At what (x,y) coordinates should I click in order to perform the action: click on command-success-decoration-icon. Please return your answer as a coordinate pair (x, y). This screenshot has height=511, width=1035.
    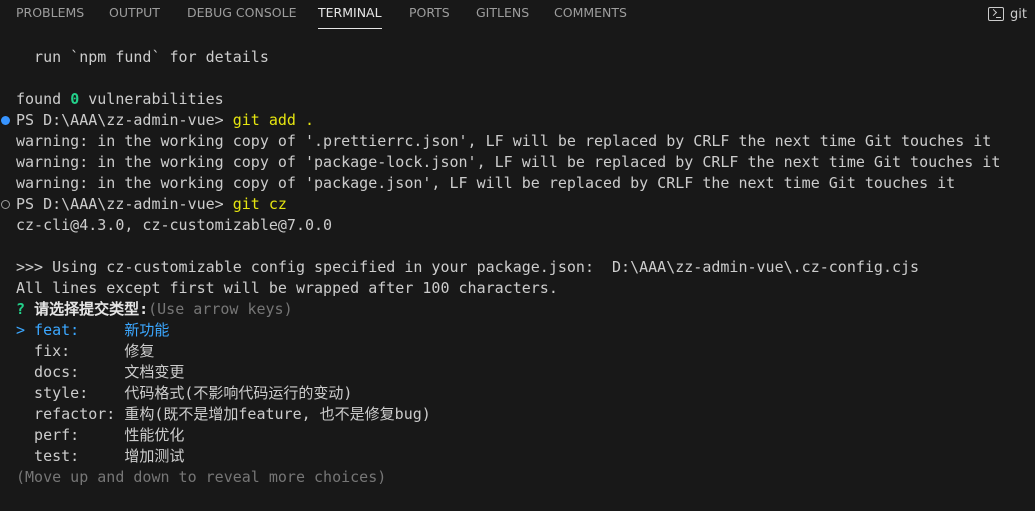
    Looking at the image, I should click on (5, 120).